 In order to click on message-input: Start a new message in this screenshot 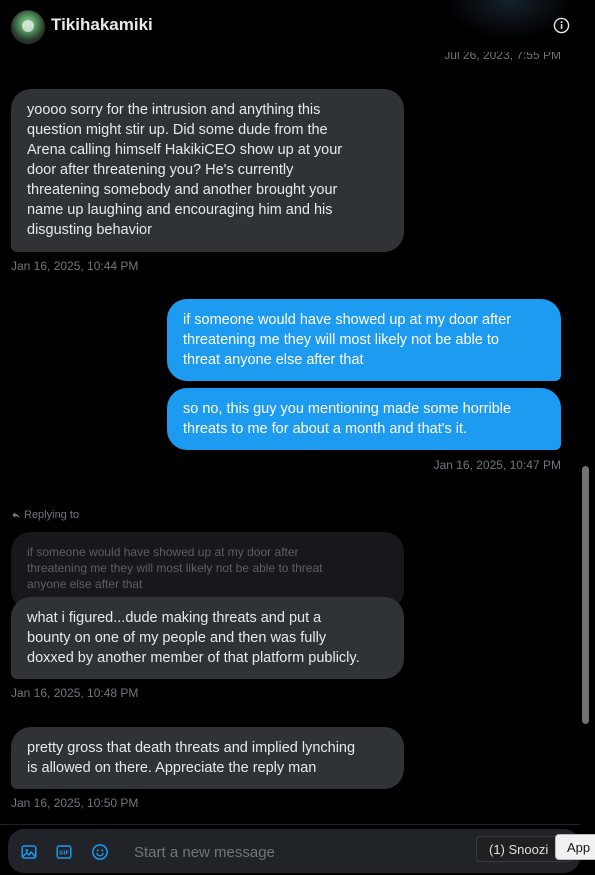, I will do `click(204, 852)`.